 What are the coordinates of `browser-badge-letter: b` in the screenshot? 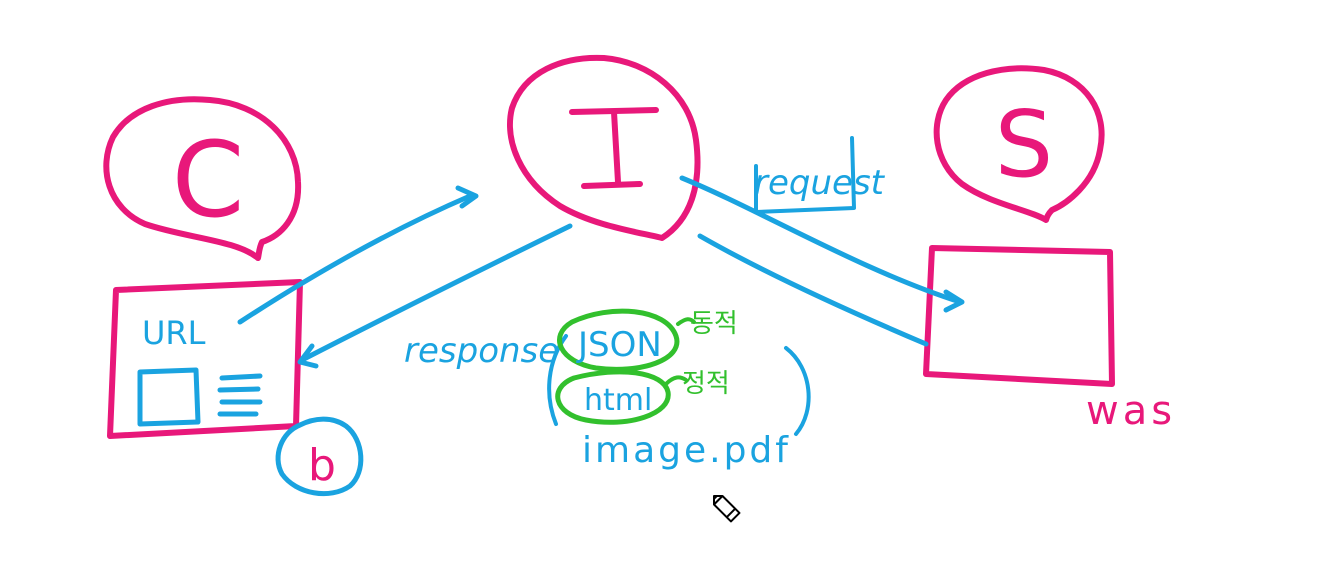 It's located at (322, 465).